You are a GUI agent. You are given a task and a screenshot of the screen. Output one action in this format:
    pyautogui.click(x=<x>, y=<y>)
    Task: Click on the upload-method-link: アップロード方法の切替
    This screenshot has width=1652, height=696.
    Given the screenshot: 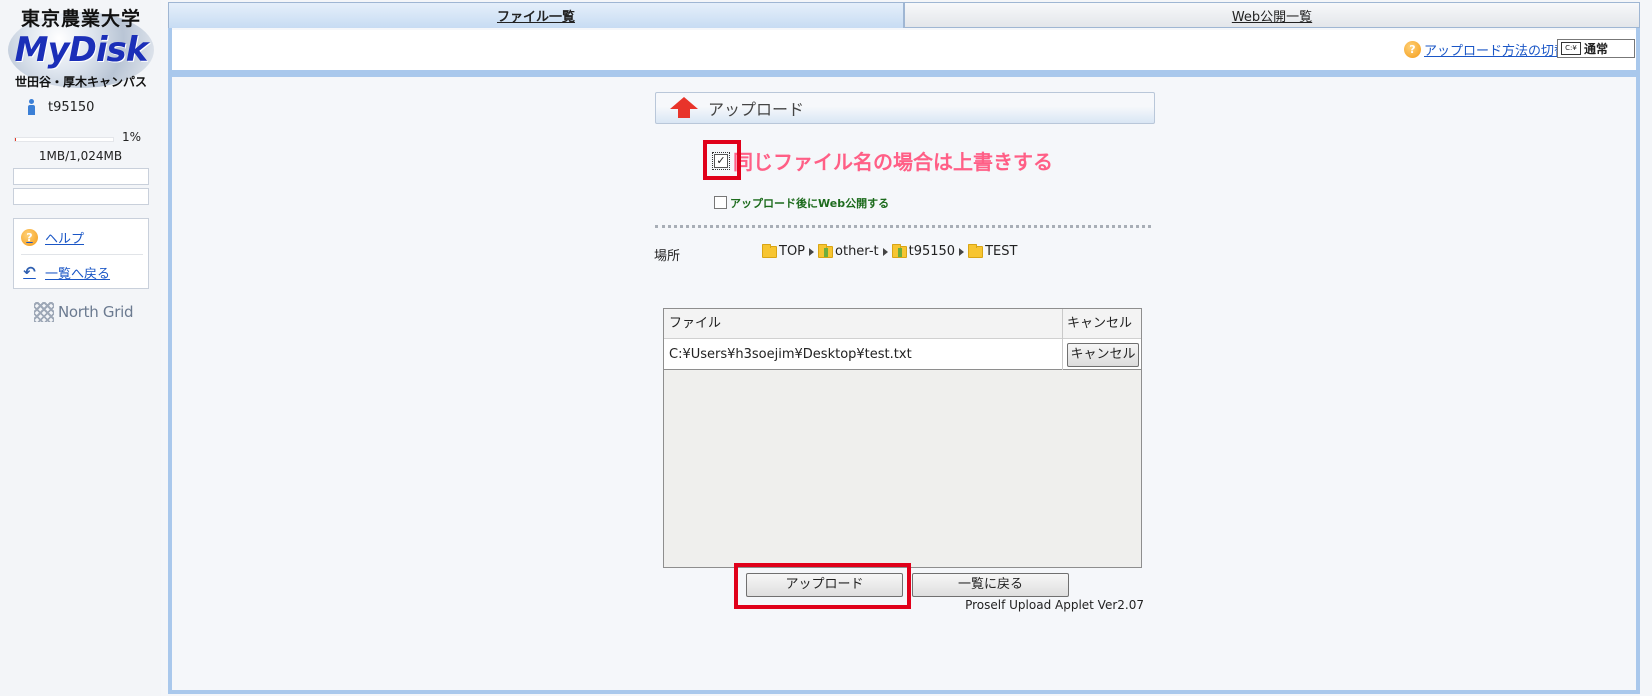 What is the action you would take?
    pyautogui.click(x=1495, y=49)
    